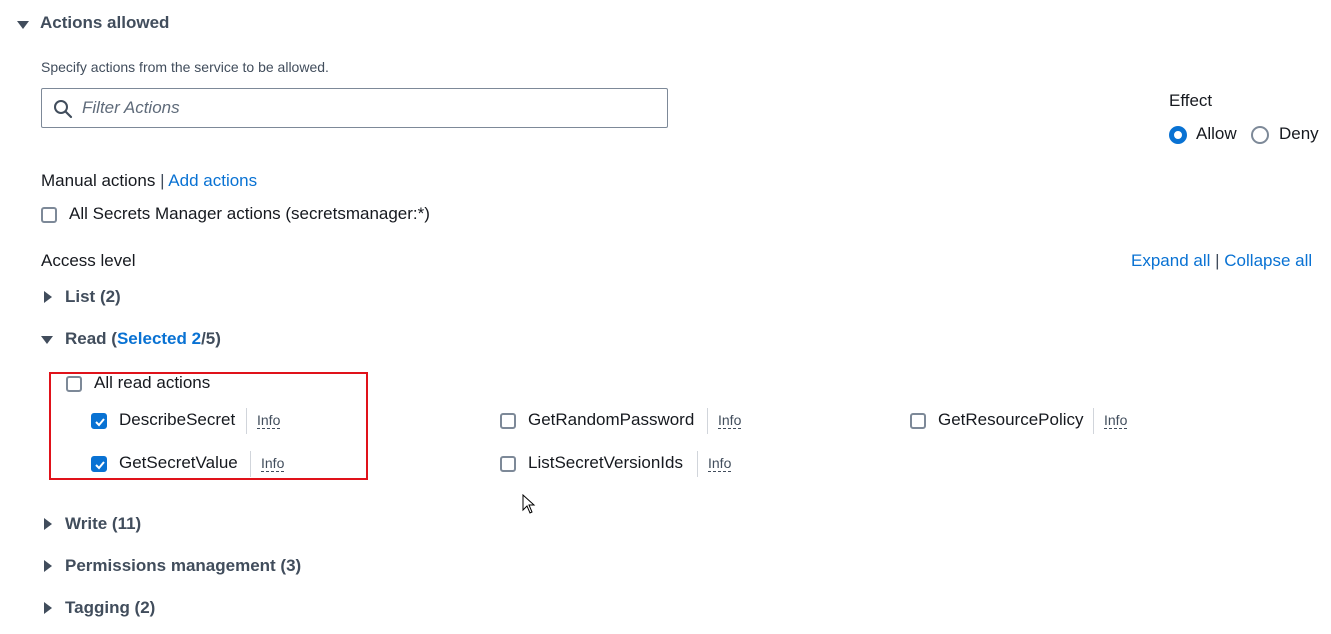  Describe the element at coordinates (159, 338) in the screenshot. I see `read-selected-count: Selected 2` at that location.